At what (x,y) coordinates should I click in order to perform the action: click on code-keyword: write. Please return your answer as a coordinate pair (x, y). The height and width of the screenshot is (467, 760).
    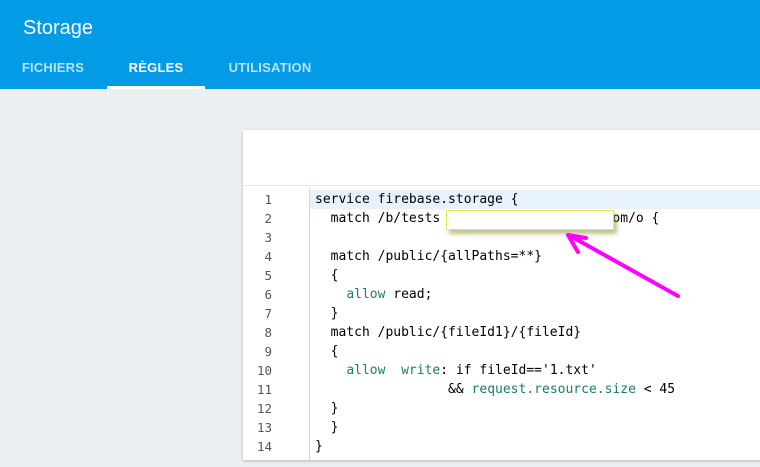
    Looking at the image, I should click on (421, 370).